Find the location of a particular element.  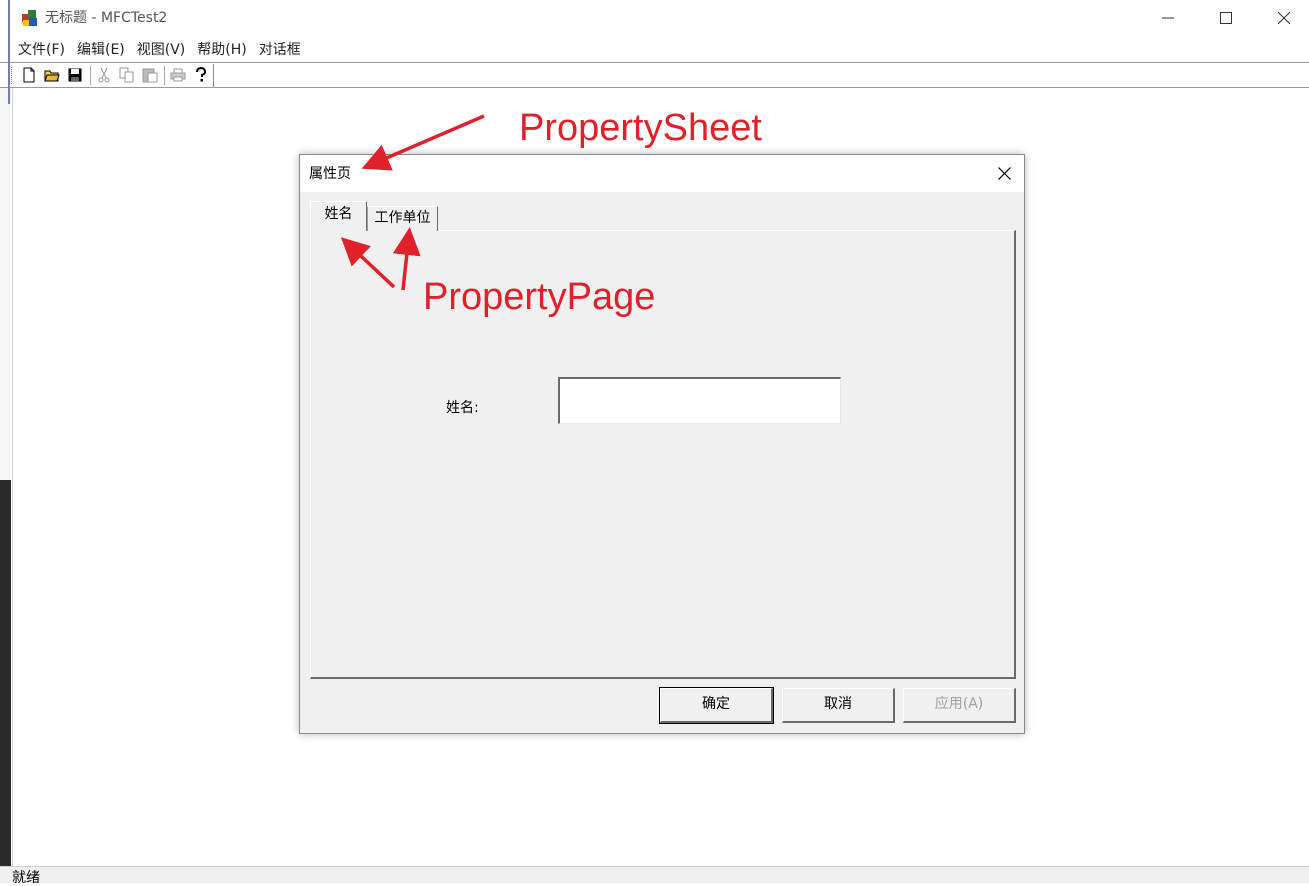

cut-icon is located at coordinates (104, 75).